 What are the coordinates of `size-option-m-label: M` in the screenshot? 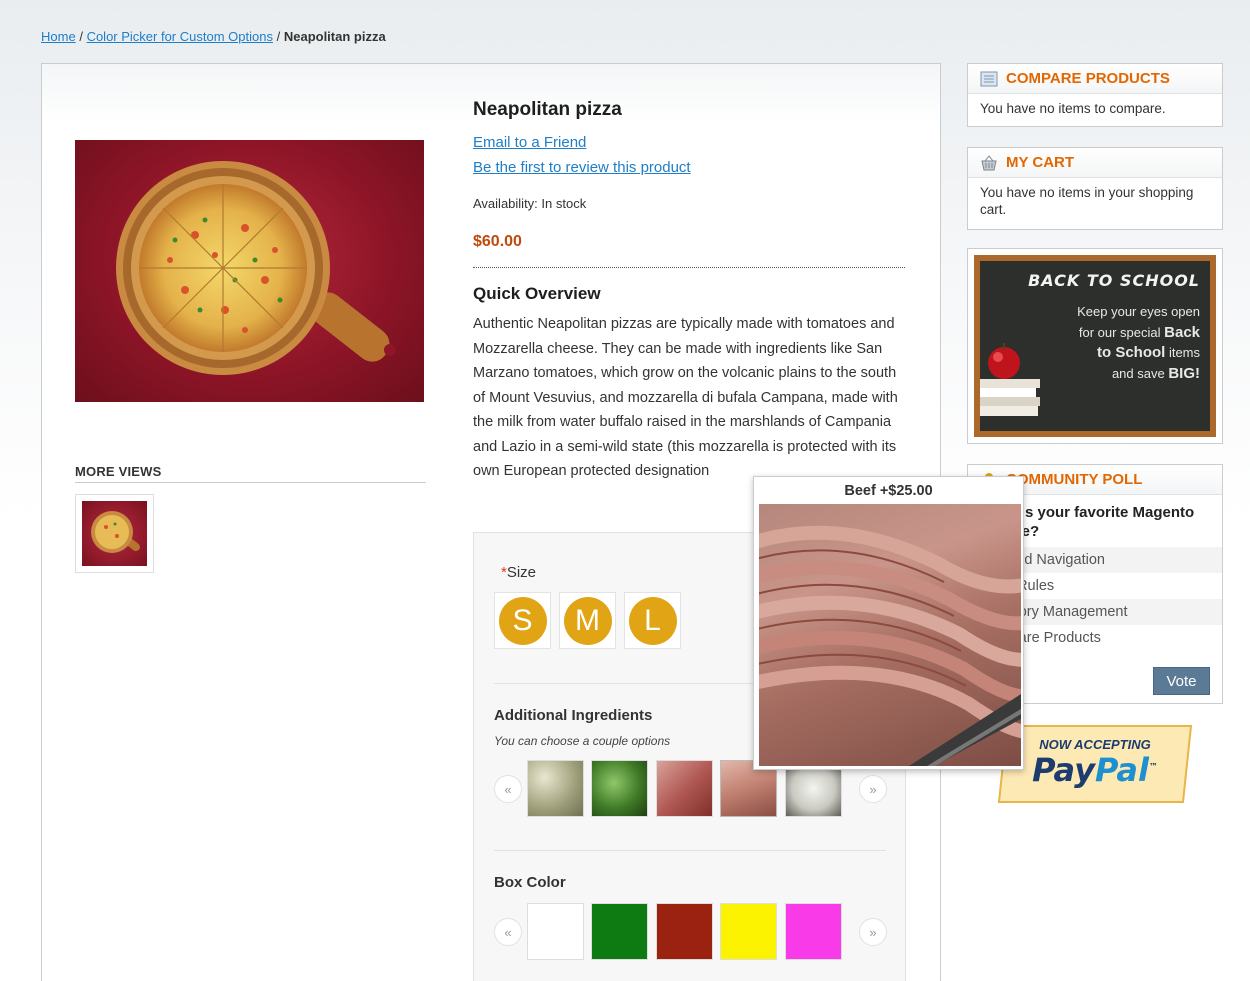 It's located at (587, 620).